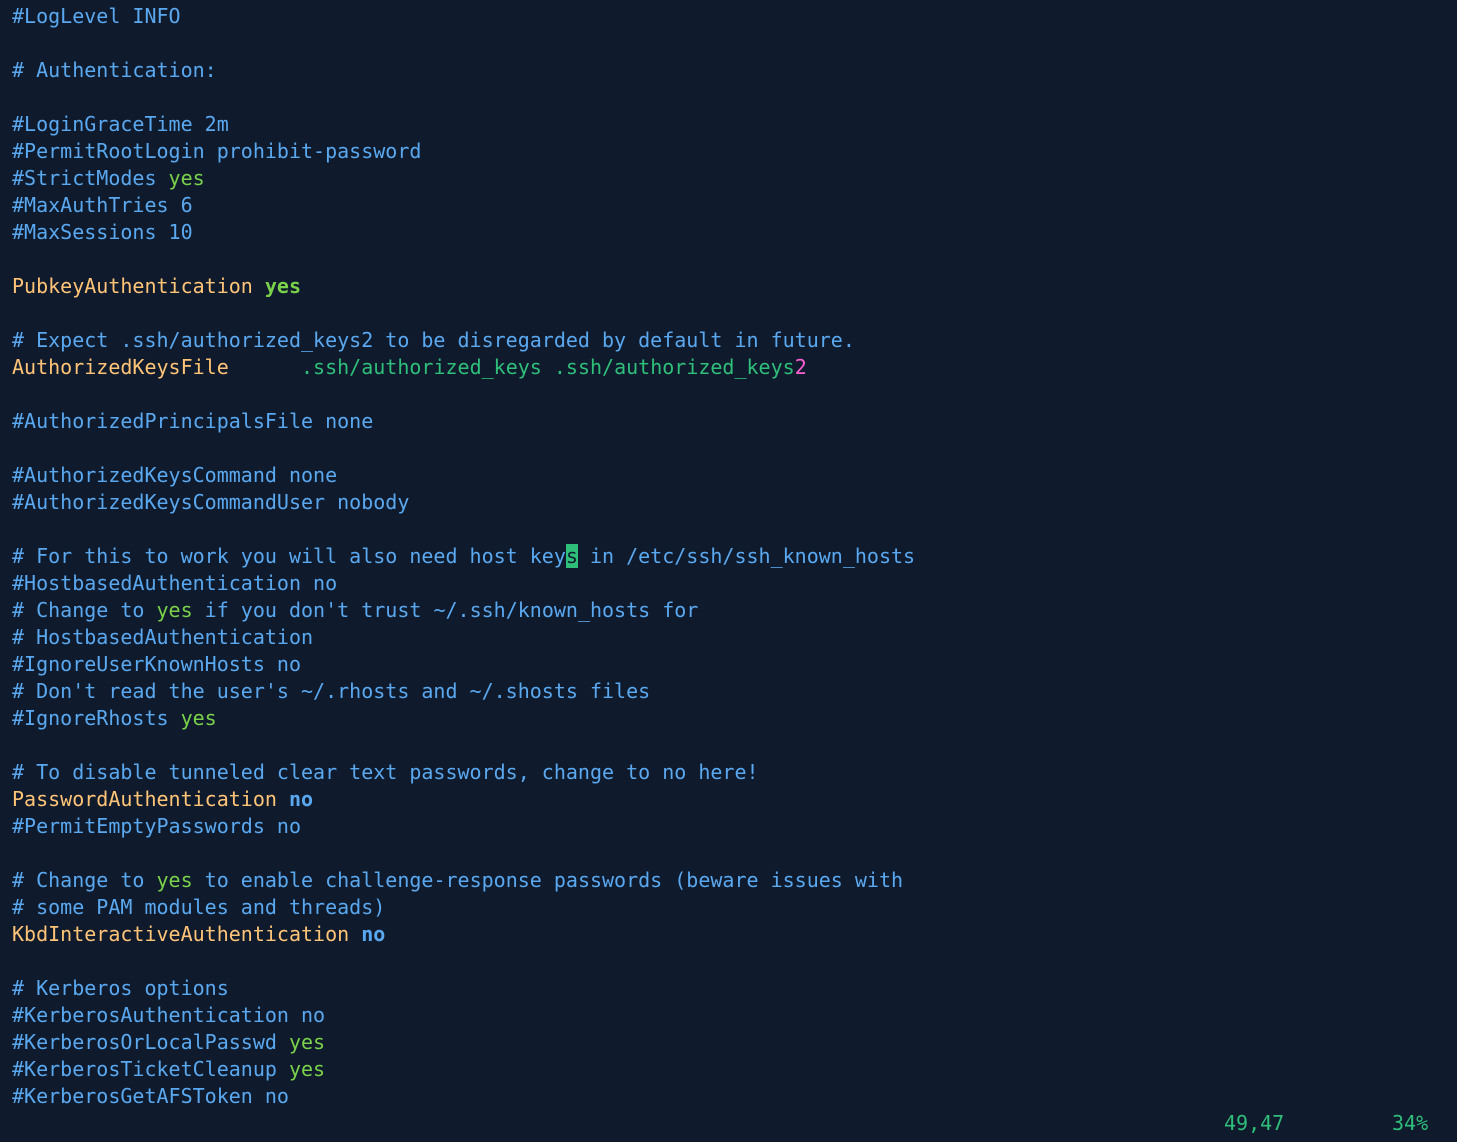 Image resolution: width=1457 pixels, height=1142 pixels. Describe the element at coordinates (800, 367) in the screenshot. I see `path-suffix: 2` at that location.